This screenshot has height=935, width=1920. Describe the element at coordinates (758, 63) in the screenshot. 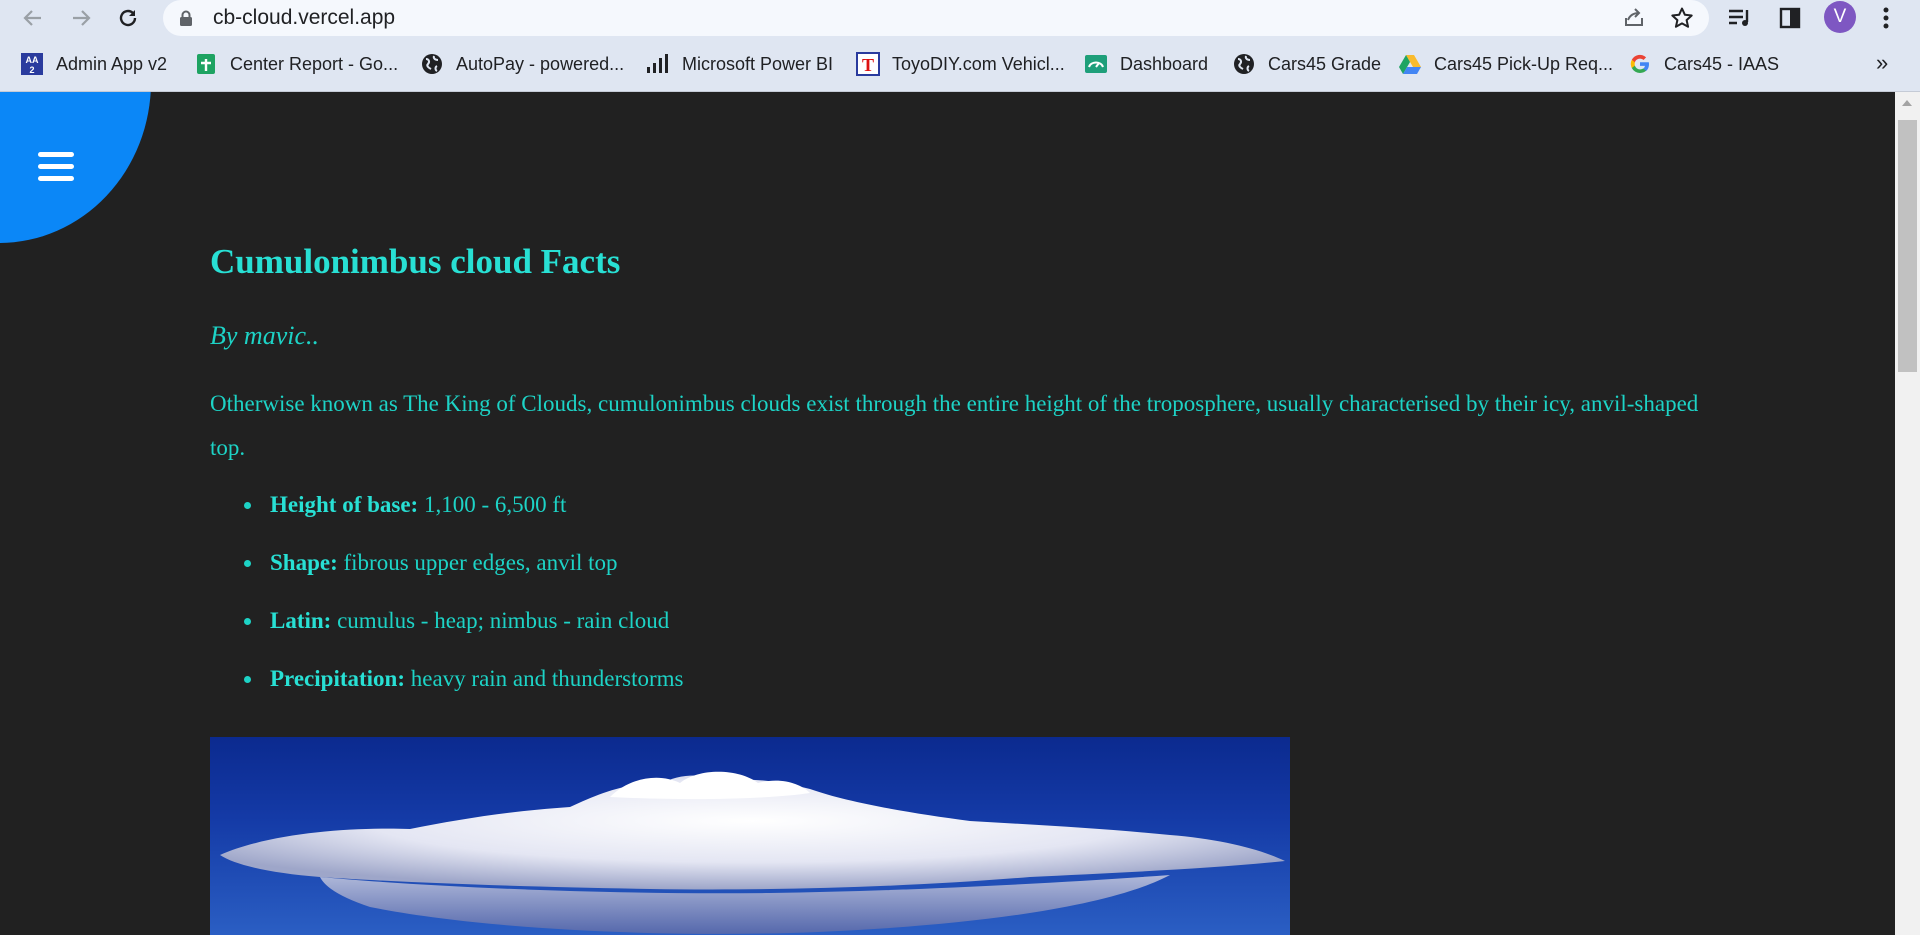

I see `bookmark-label: Microsoft Power BI` at that location.